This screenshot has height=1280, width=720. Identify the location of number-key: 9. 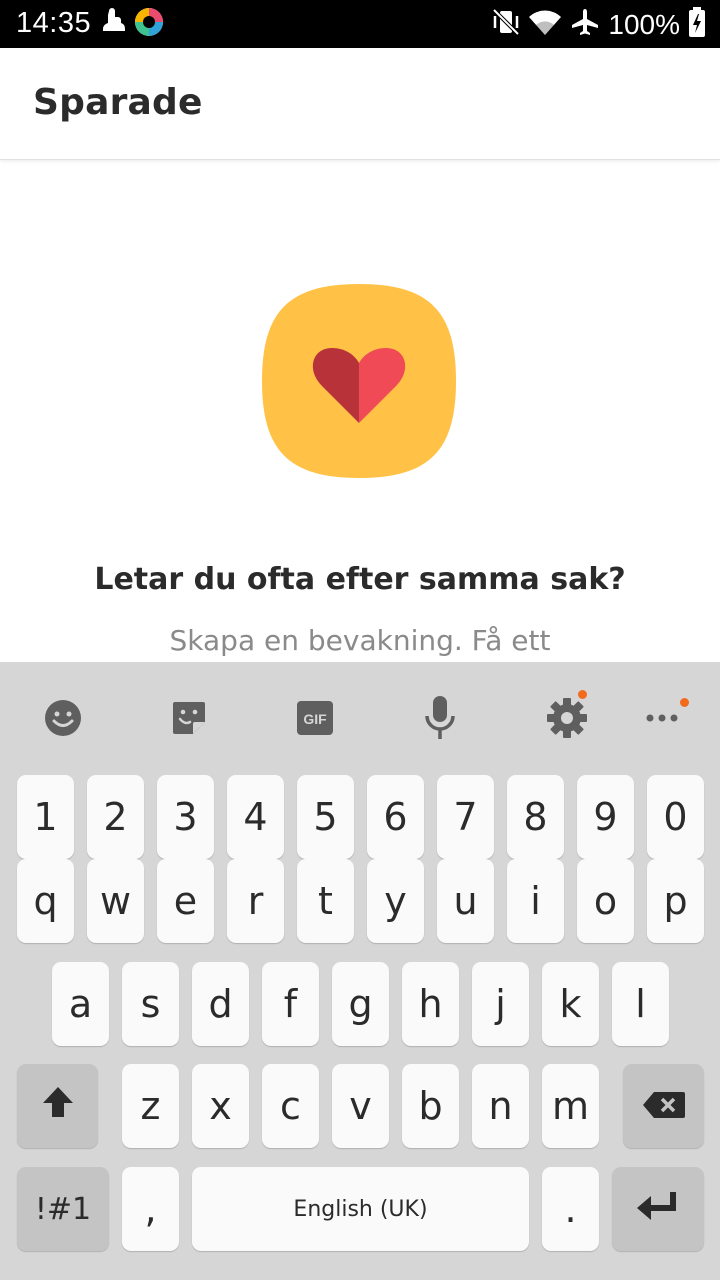
(605, 817).